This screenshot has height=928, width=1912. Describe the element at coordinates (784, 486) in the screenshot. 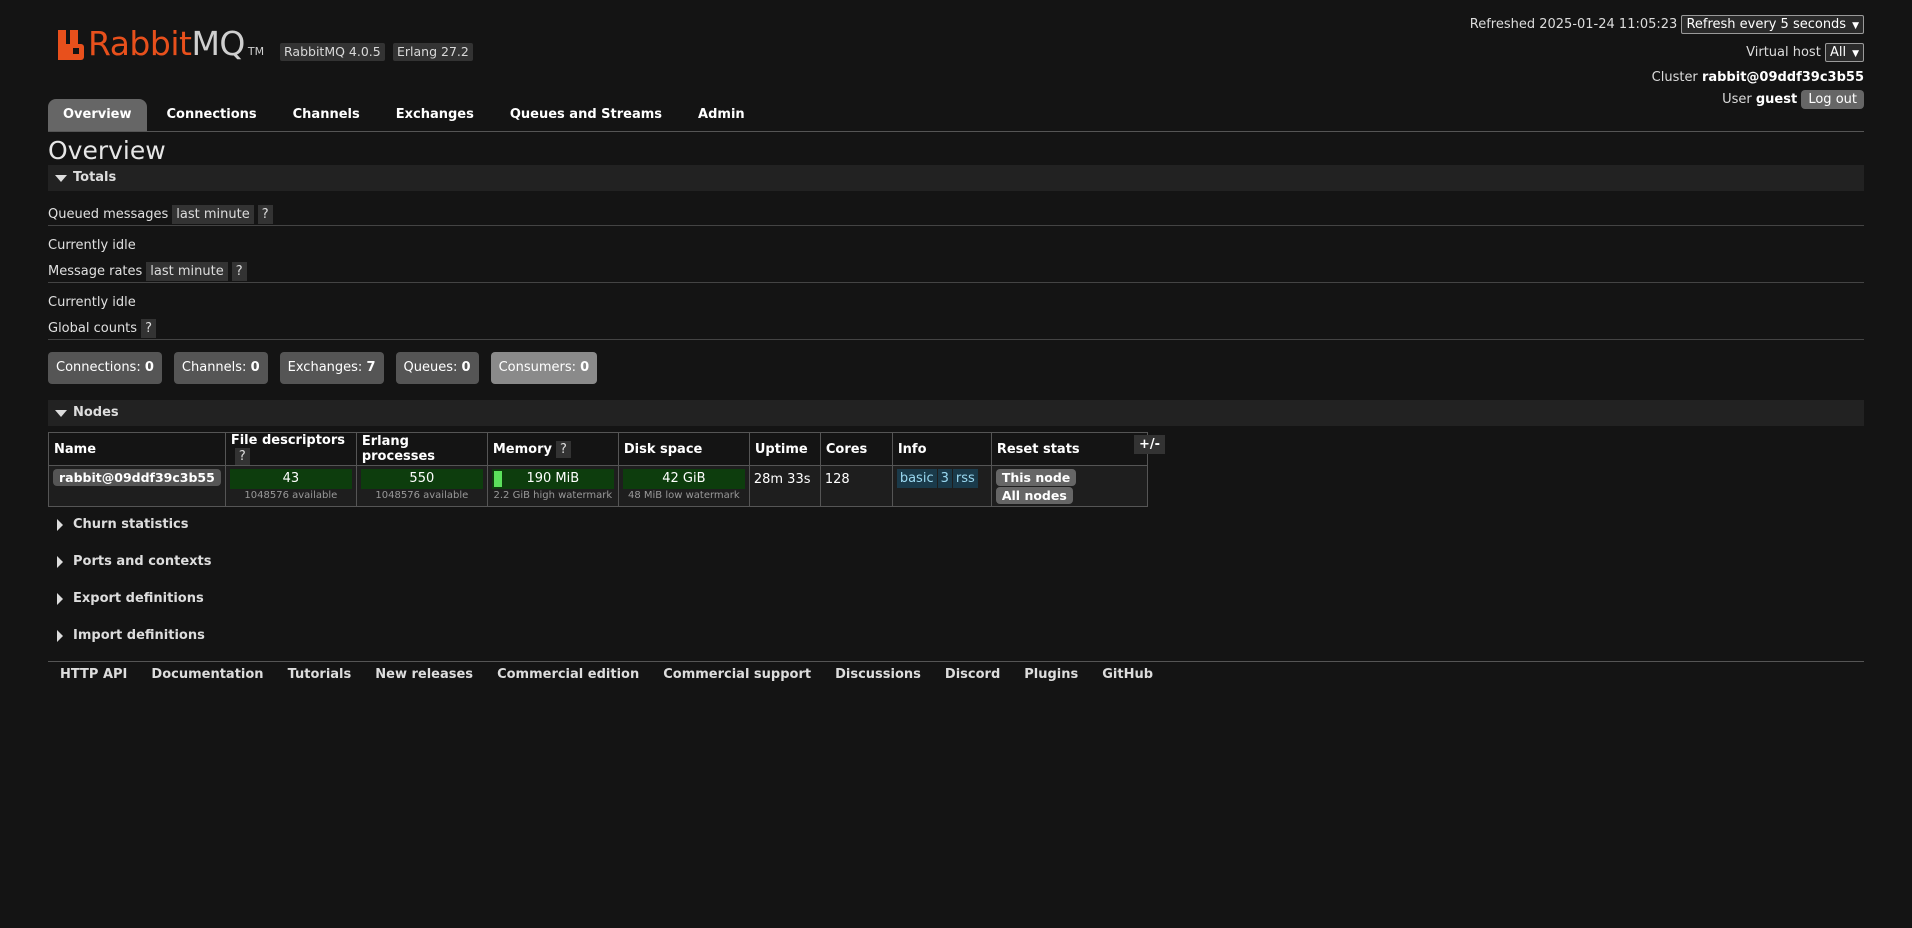

I see `uptime-cell: 28m 33s` at that location.